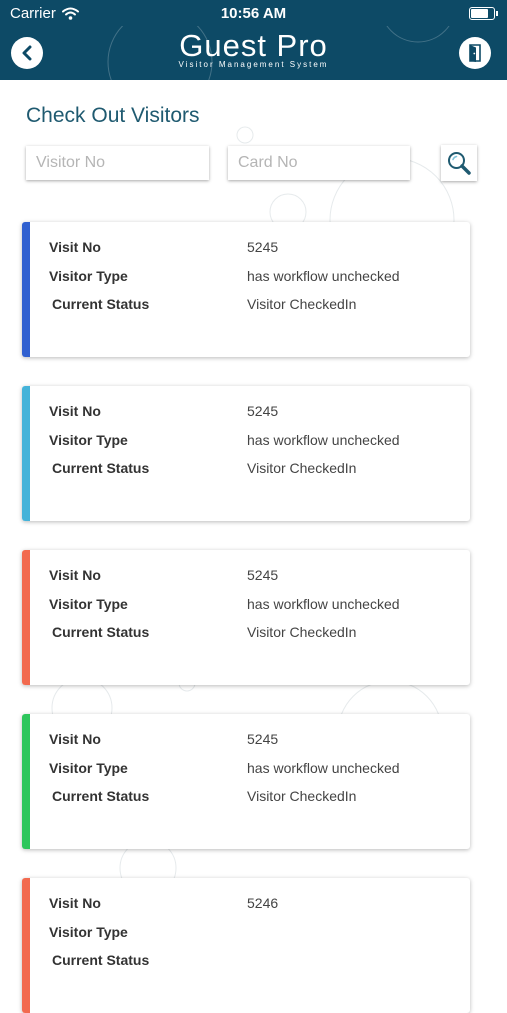 The image size is (507, 1013). Describe the element at coordinates (246, 945) in the screenshot. I see `visitor-card: Visit No 5246 Visitor Type Current Status` at that location.